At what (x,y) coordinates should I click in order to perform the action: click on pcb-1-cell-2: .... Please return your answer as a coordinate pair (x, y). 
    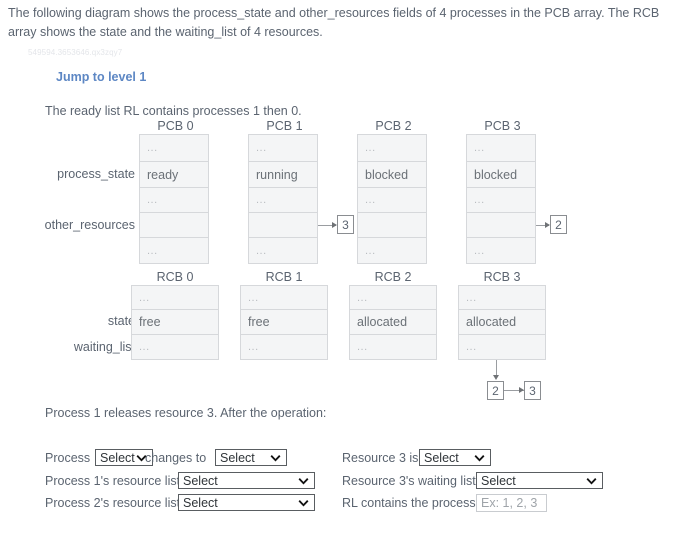
    Looking at the image, I should click on (283, 200).